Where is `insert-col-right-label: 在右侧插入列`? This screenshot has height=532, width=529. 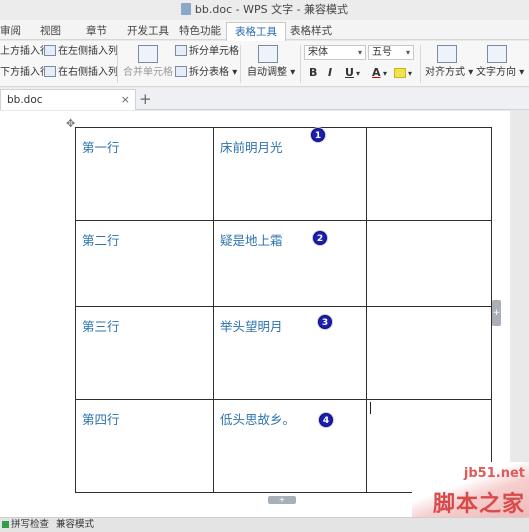 insert-col-right-label: 在右侧插入列 is located at coordinates (88, 72).